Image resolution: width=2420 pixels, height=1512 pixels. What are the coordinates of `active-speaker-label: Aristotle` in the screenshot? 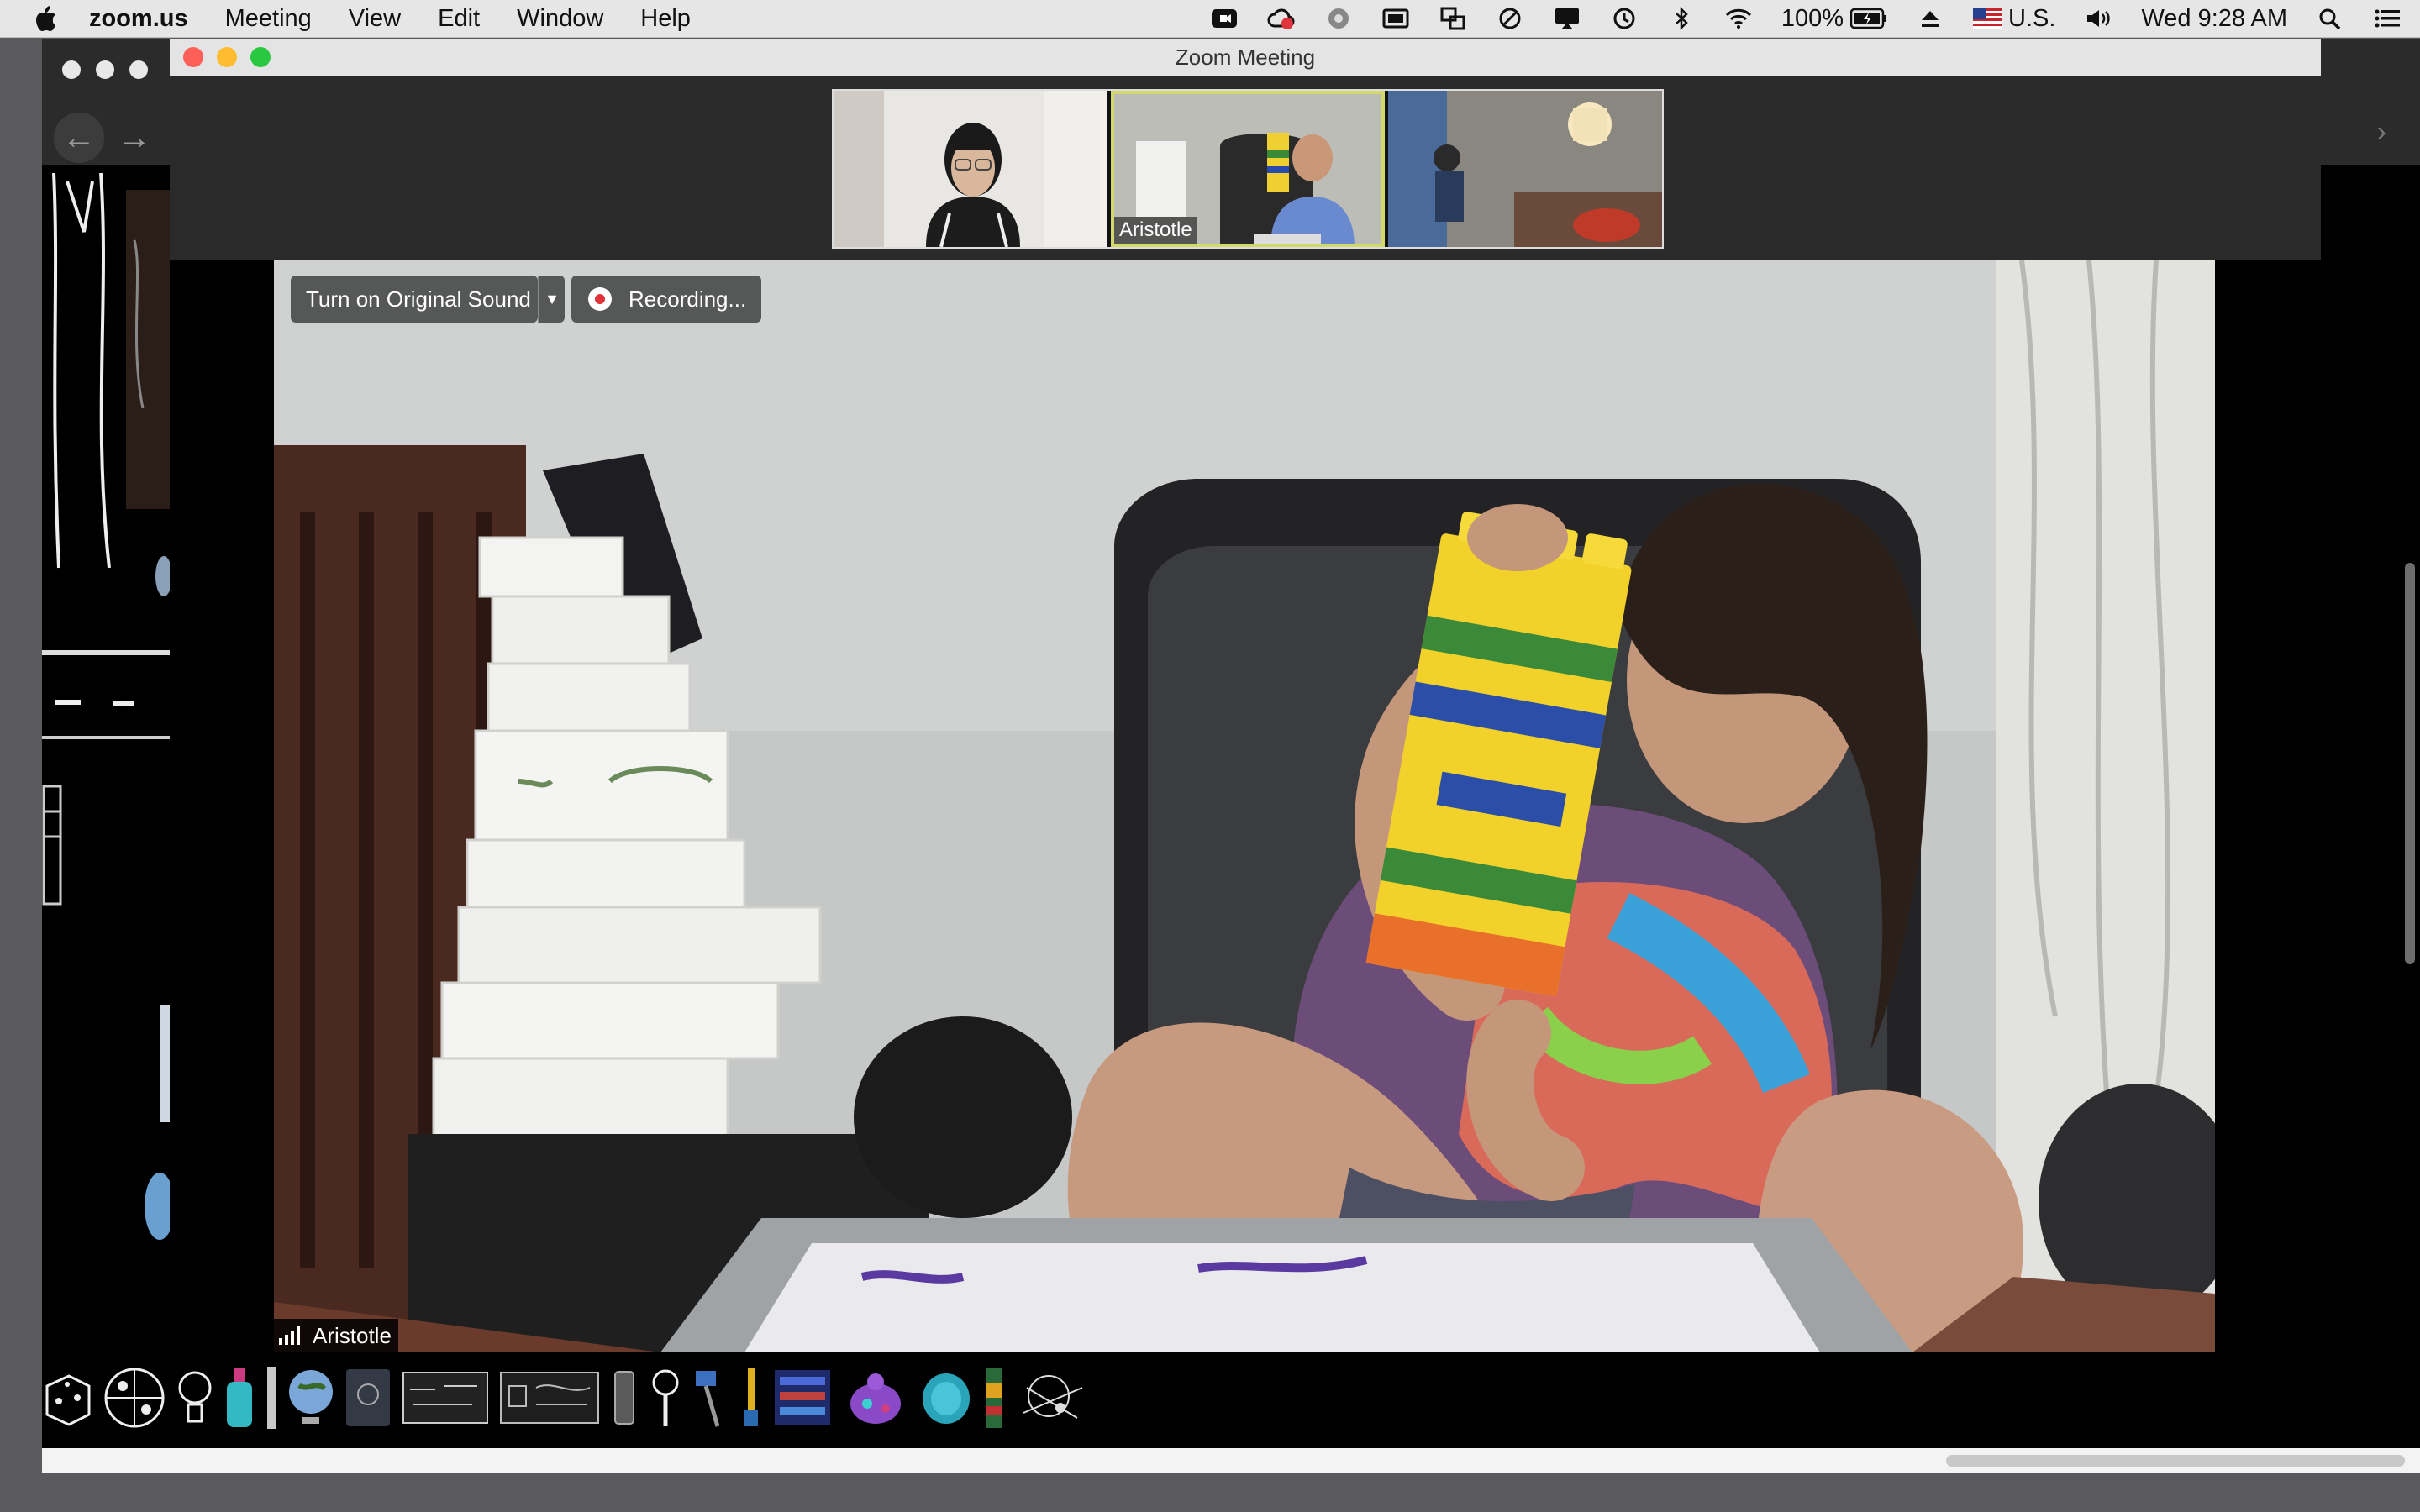 It's located at (336, 1335).